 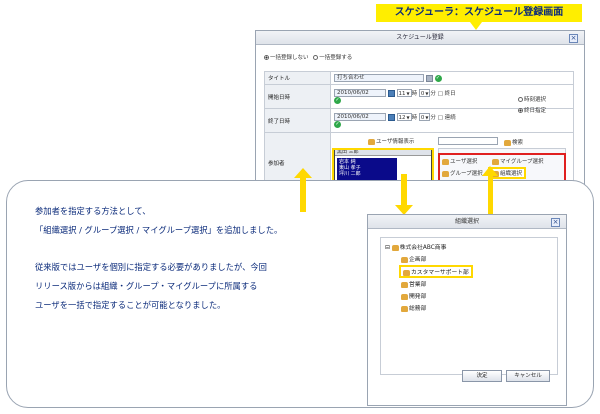 What do you see at coordinates (336, 58) in the screenshot?
I see `radio-bulk-on-label: 一括登録する` at bounding box center [336, 58].